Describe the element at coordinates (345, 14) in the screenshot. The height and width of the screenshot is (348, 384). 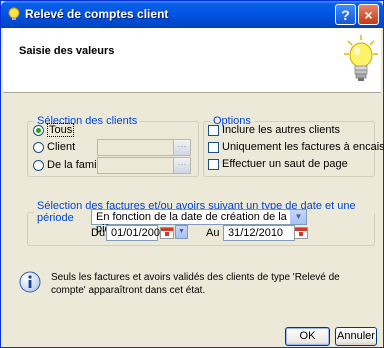
I see `help-button: ?` at that location.